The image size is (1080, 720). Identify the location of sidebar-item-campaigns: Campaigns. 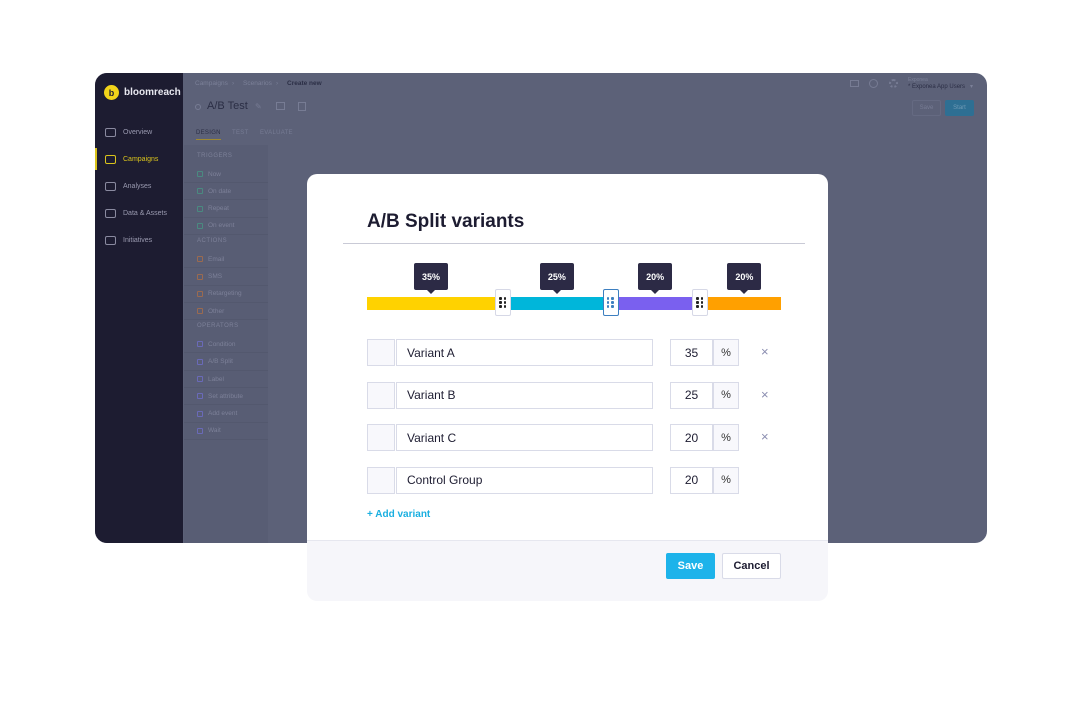
(139, 159).